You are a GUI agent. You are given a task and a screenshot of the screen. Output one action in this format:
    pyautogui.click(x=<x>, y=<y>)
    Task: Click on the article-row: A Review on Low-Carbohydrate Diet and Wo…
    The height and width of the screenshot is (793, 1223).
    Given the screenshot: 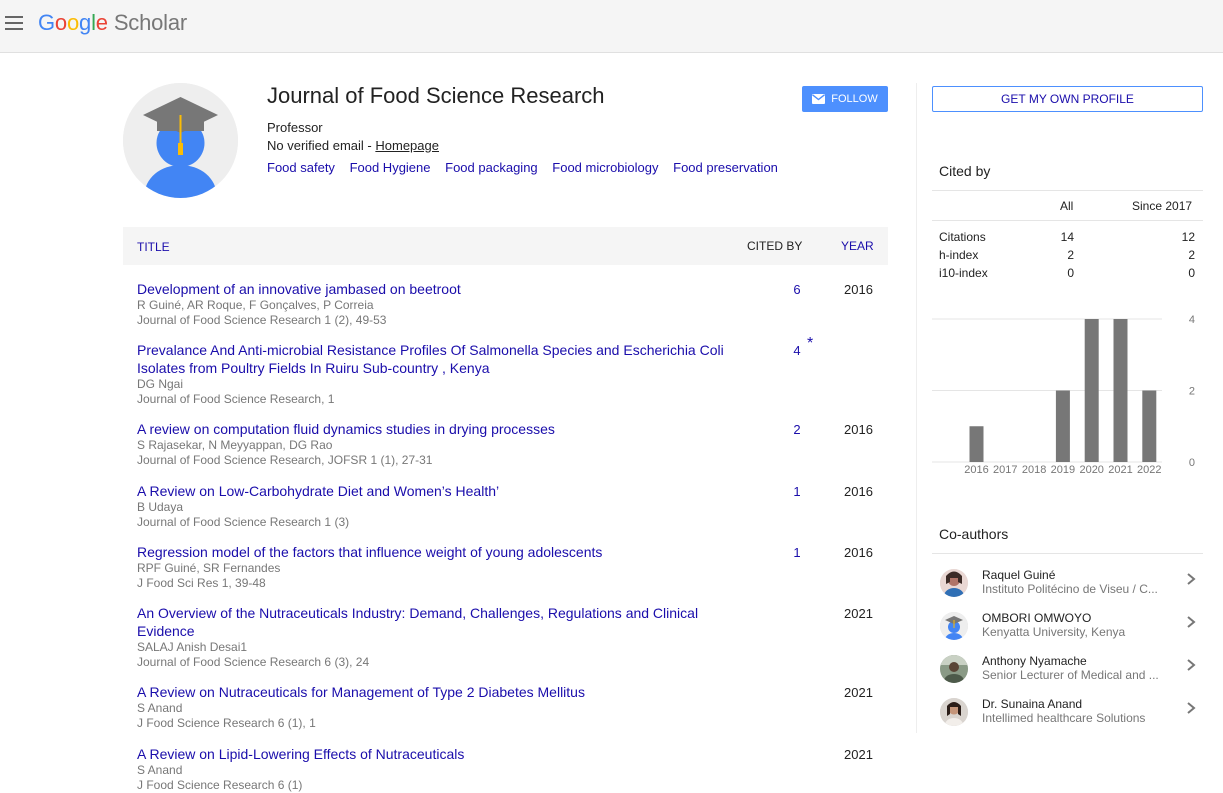 What is the action you would take?
    pyautogui.click(x=512, y=506)
    